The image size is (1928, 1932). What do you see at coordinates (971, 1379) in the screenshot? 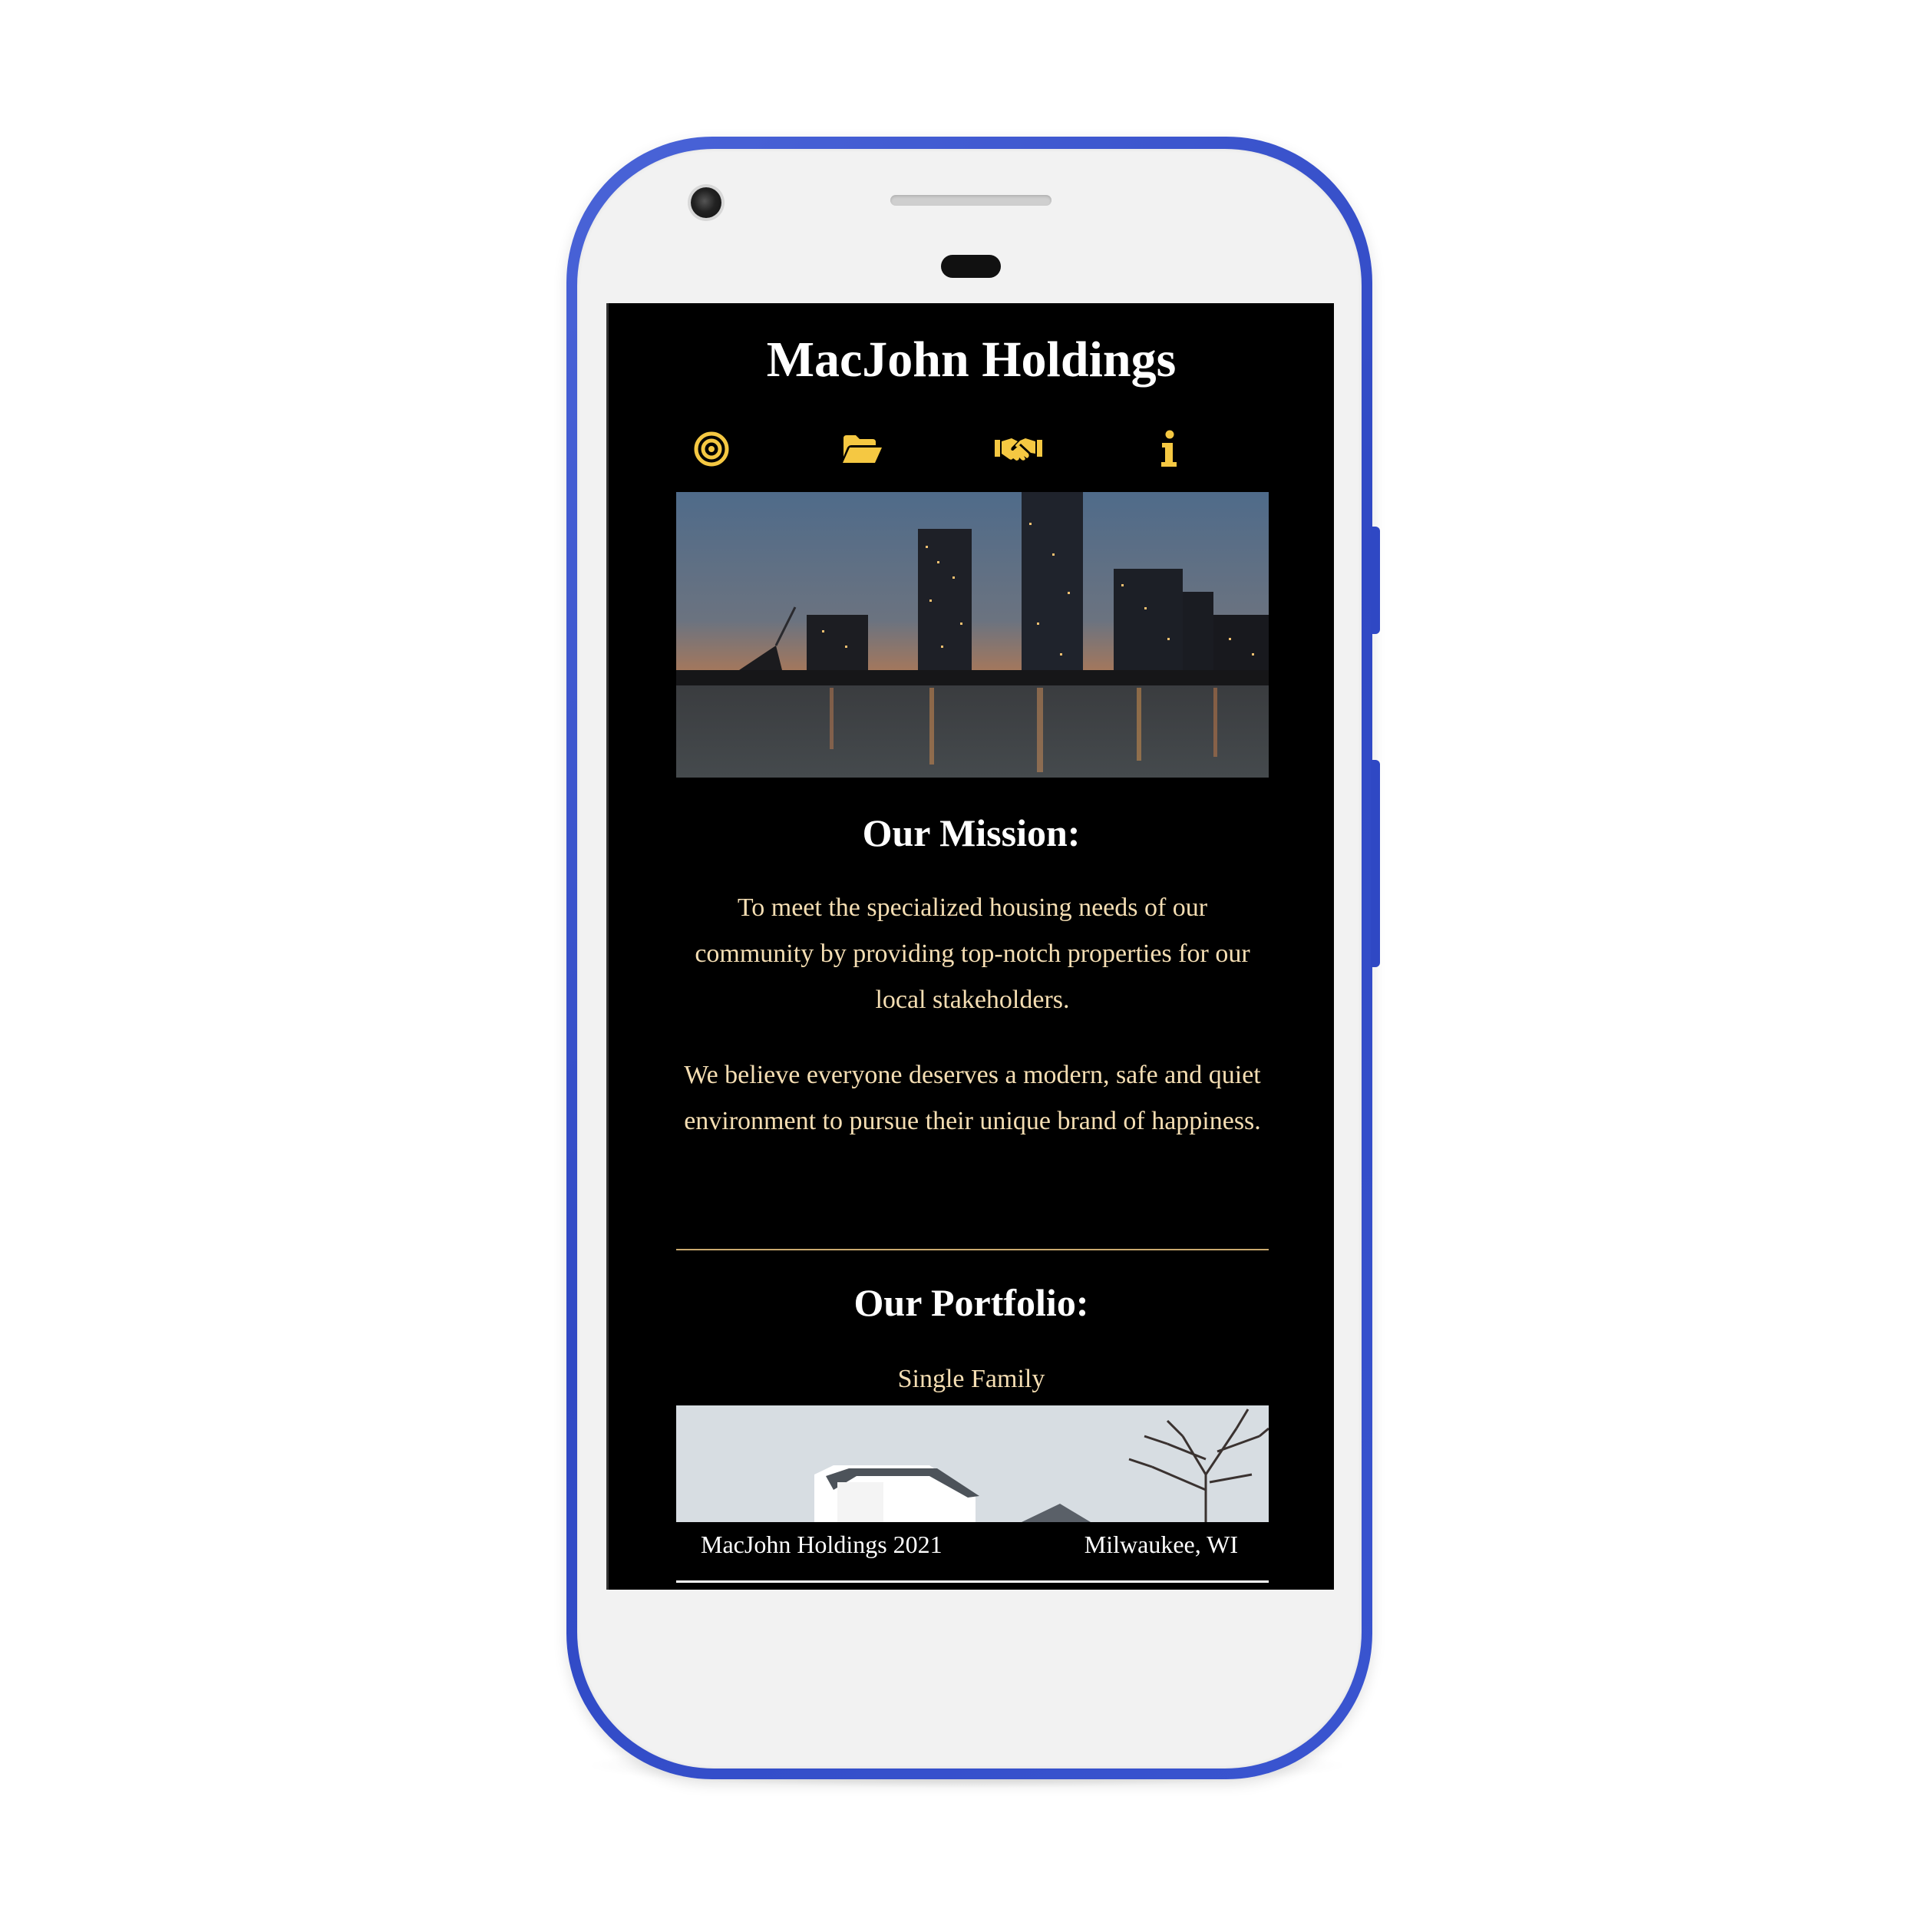
I see `portfolio-category-label: Single Family` at bounding box center [971, 1379].